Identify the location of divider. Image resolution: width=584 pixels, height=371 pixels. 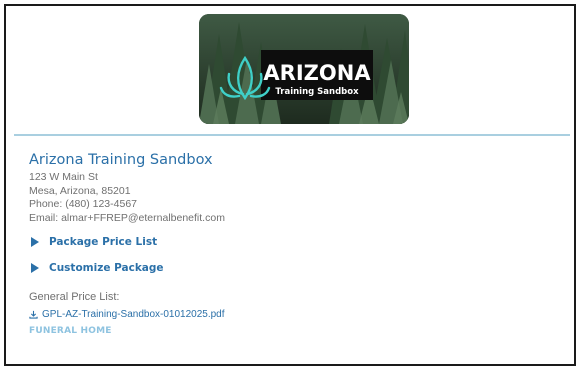
(292, 135).